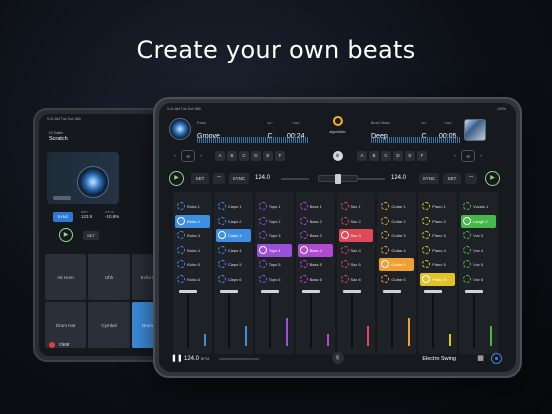 Image resolution: width=552 pixels, height=414 pixels. I want to click on loop-b-icon: ⟲, so click(468, 156).